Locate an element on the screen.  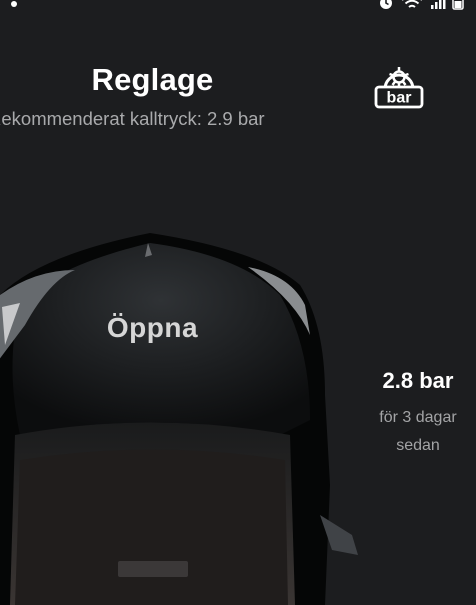
pressure-unit-button: bar is located at coordinates (399, 85).